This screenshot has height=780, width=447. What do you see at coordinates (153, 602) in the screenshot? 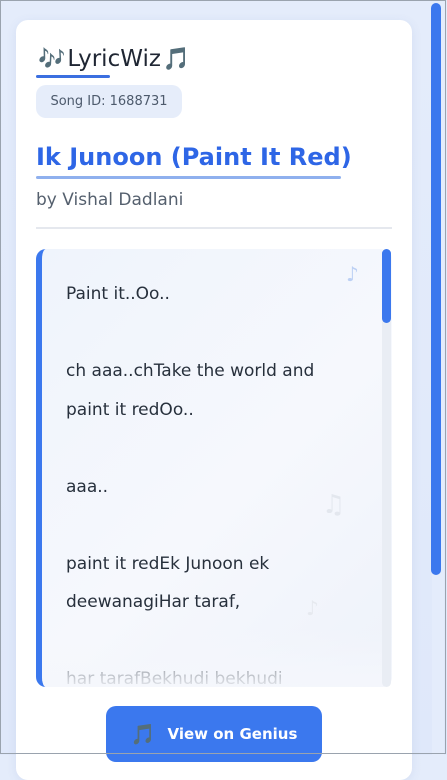
I see `lyrics-line: deewanagiHar taraf,` at bounding box center [153, 602].